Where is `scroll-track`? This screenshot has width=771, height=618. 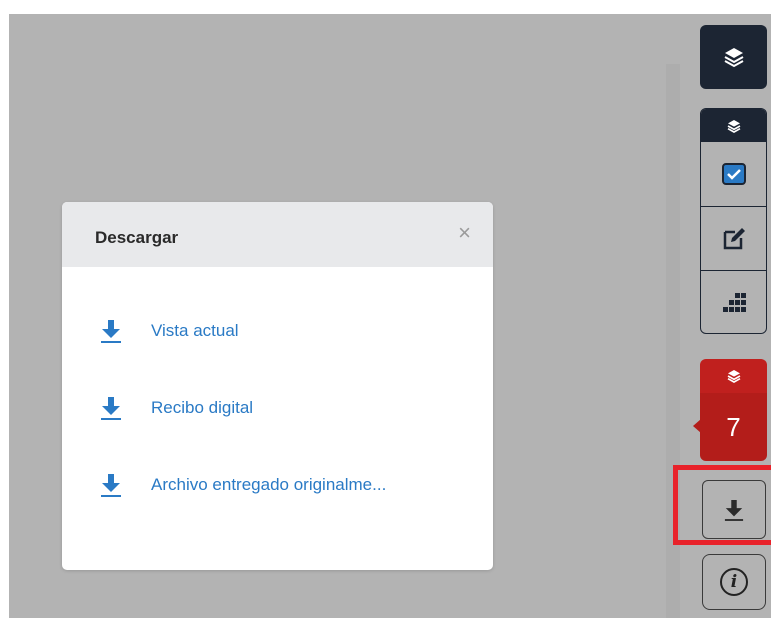 scroll-track is located at coordinates (673, 341).